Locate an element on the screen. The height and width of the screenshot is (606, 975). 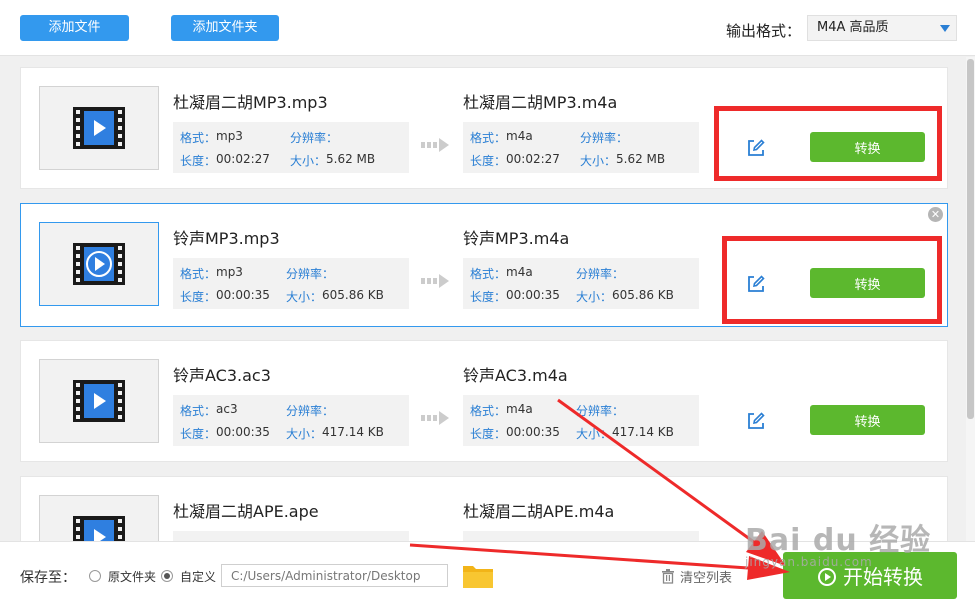
output-file-info: 格式： m4a 分辨率： 长度： 00:00:35 大小： 605.86 KB is located at coordinates (581, 283).